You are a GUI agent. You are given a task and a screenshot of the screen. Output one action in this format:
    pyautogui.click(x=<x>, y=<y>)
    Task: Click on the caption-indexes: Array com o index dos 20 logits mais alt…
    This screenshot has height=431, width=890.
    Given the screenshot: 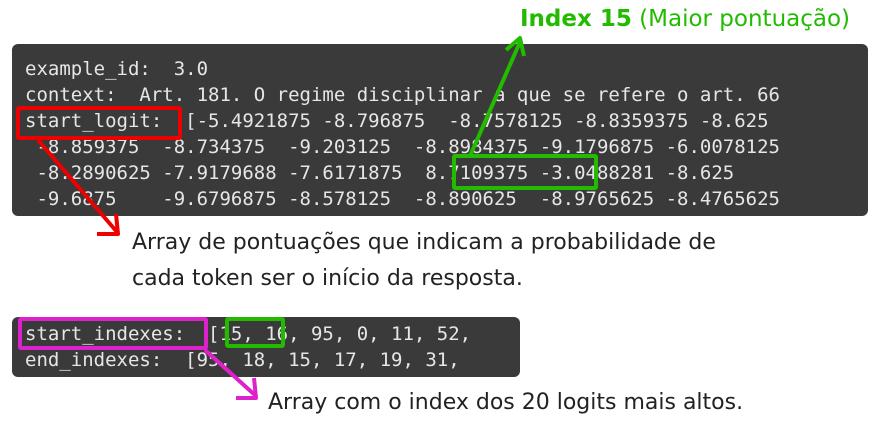 What is the action you would take?
    pyautogui.click(x=506, y=402)
    